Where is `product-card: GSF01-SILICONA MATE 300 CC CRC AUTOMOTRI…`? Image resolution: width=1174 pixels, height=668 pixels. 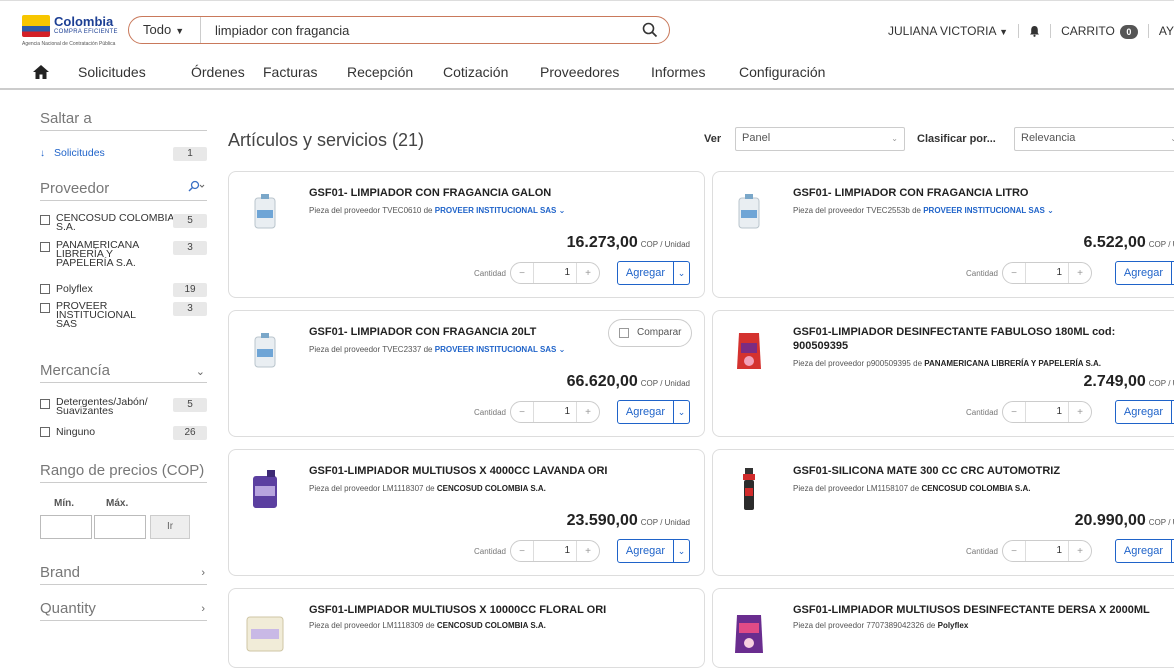
product-card: GSF01-SILICONA MATE 300 CC CRC AUTOMOTRI… is located at coordinates (943, 512).